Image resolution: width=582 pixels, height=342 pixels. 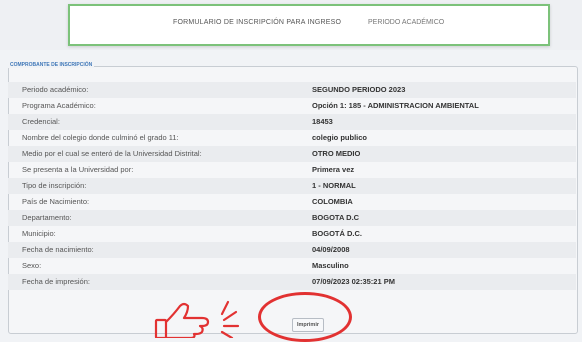 I want to click on info-row: Municipio: BOGOTÁ D.C., so click(x=292, y=234).